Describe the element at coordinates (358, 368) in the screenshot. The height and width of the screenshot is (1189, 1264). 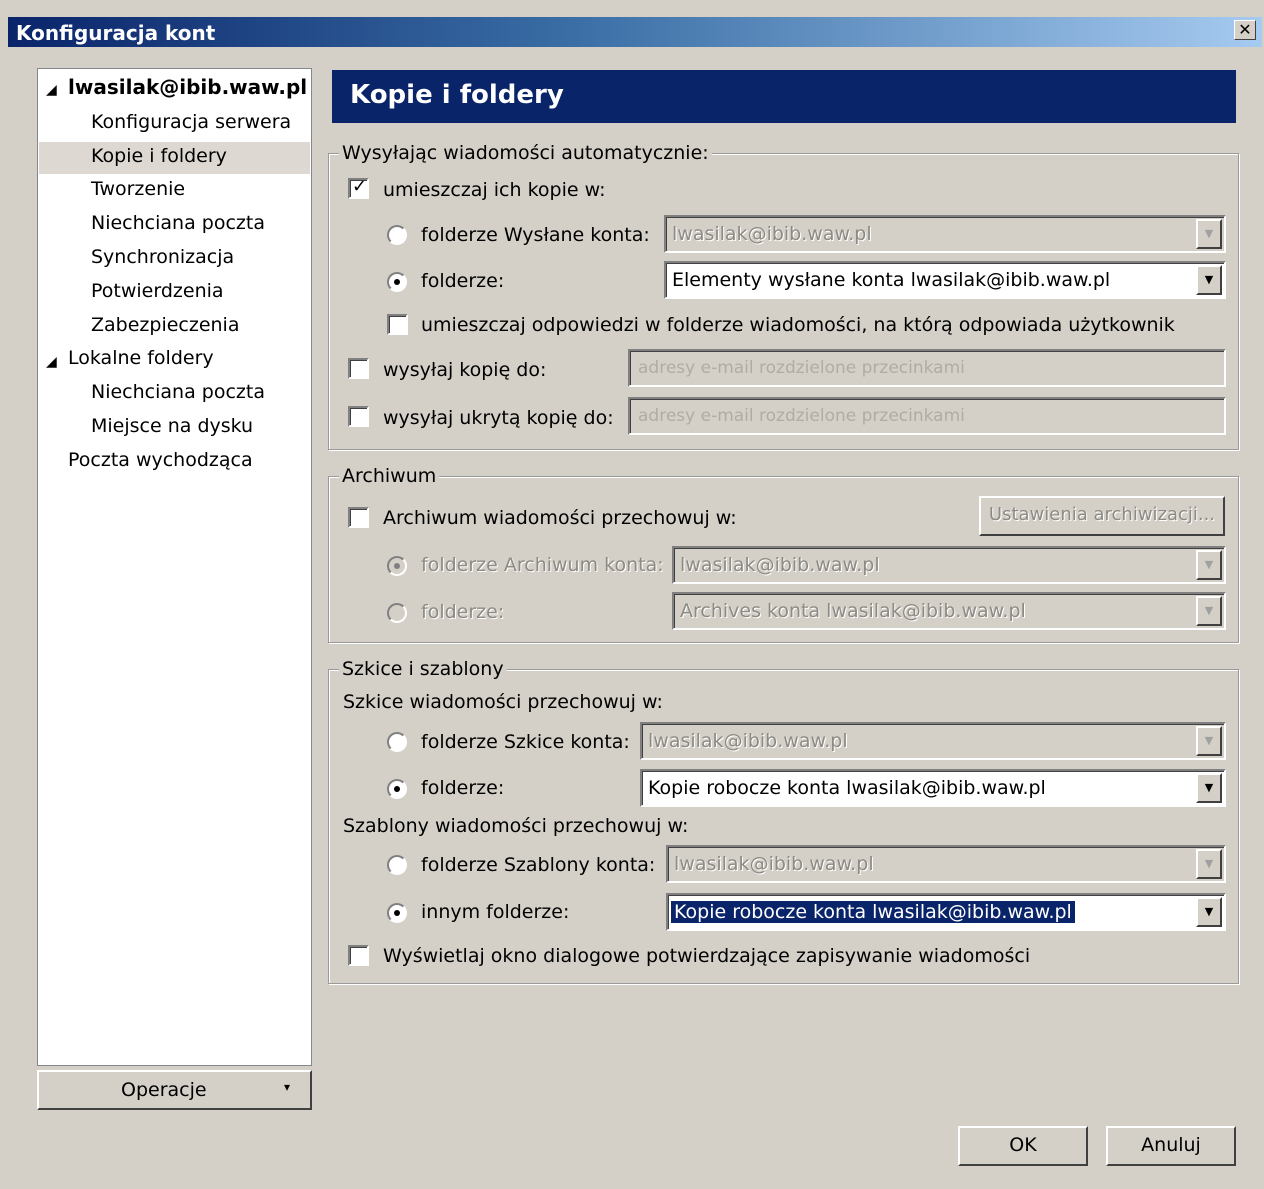
I see `cc-checkbox` at that location.